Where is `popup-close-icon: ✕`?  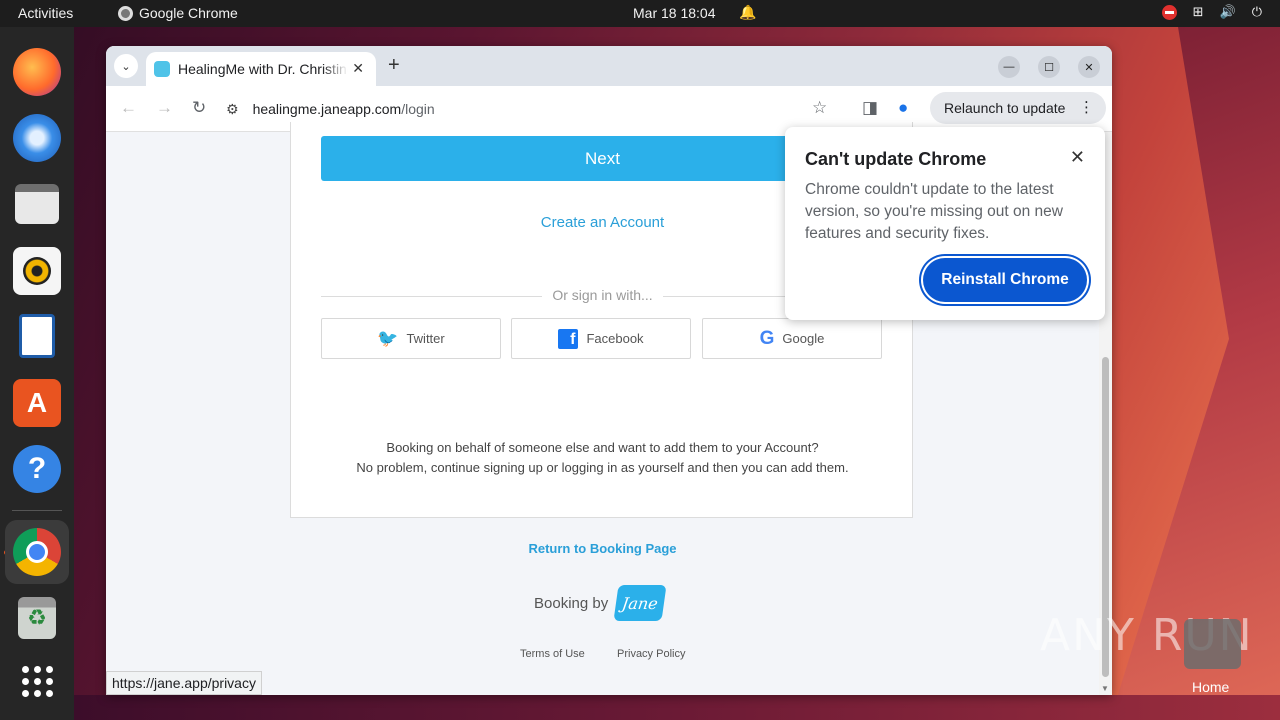 popup-close-icon: ✕ is located at coordinates (1077, 157).